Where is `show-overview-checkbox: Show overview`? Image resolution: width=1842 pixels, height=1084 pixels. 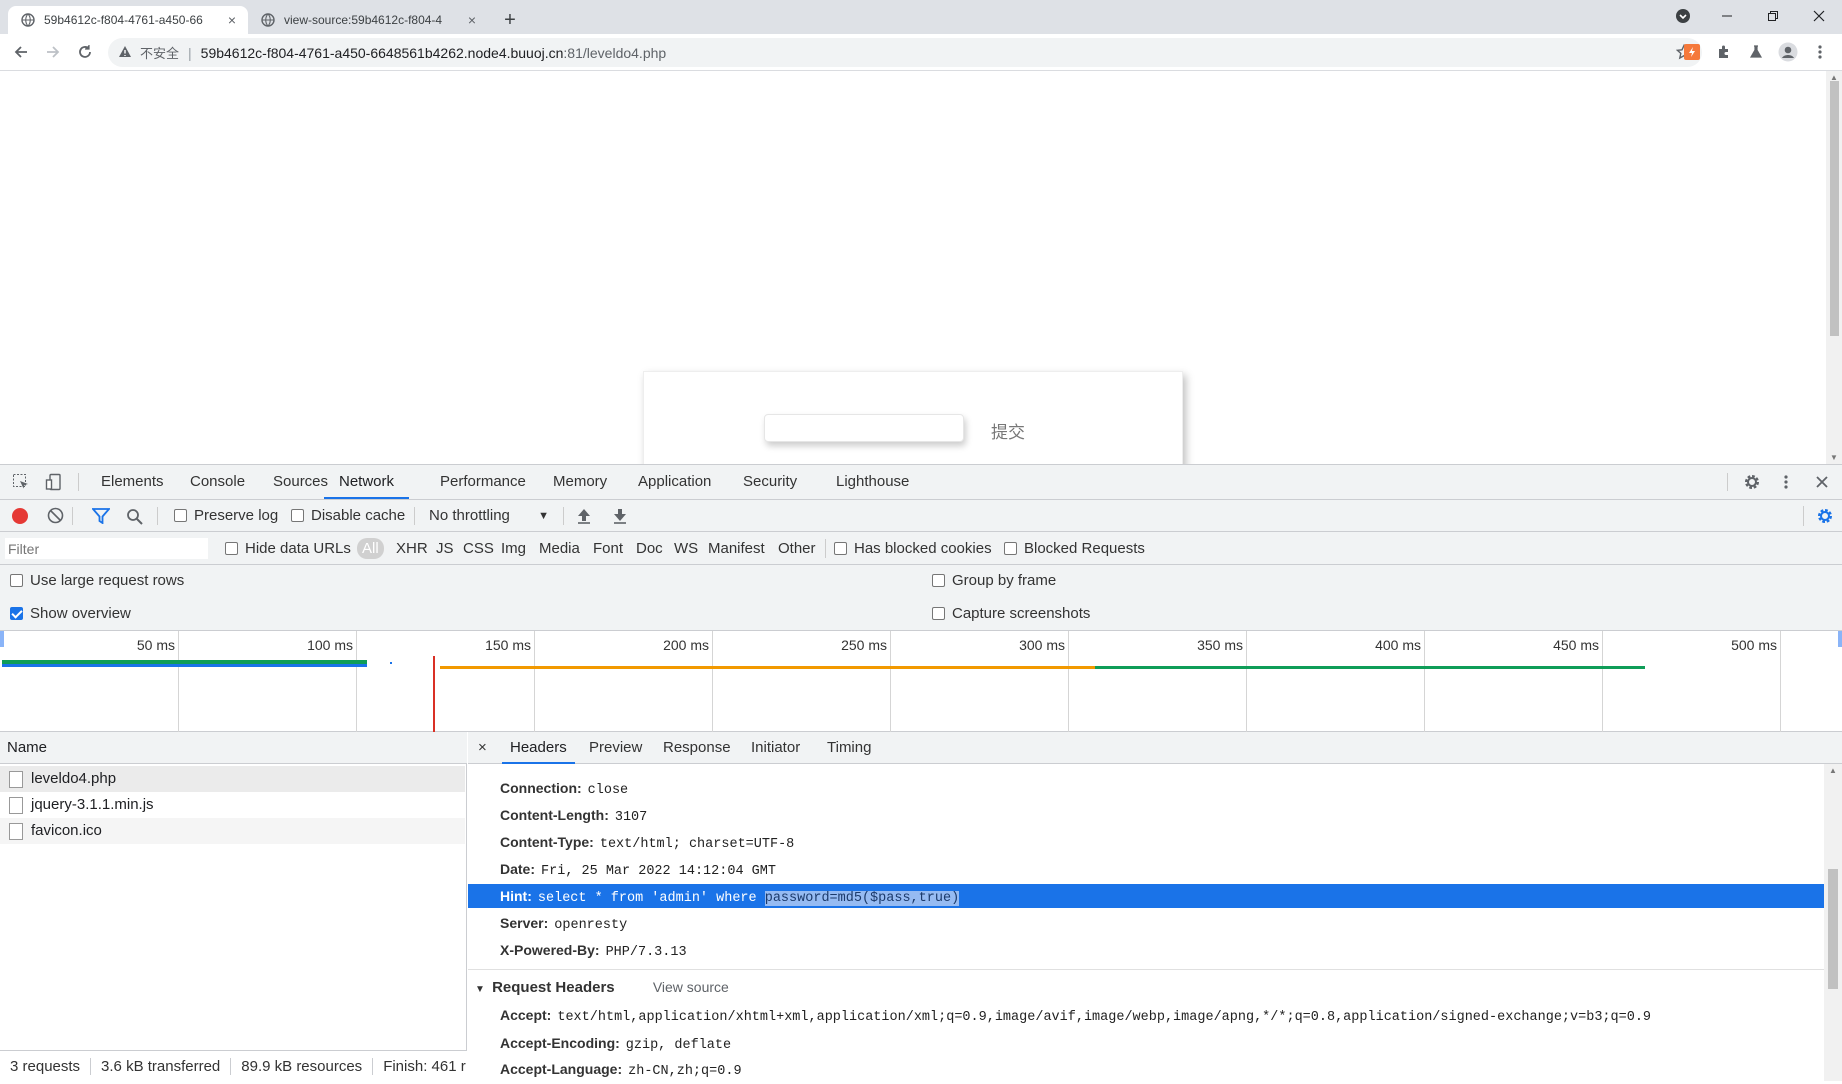 show-overview-checkbox: Show overview is located at coordinates (70, 613).